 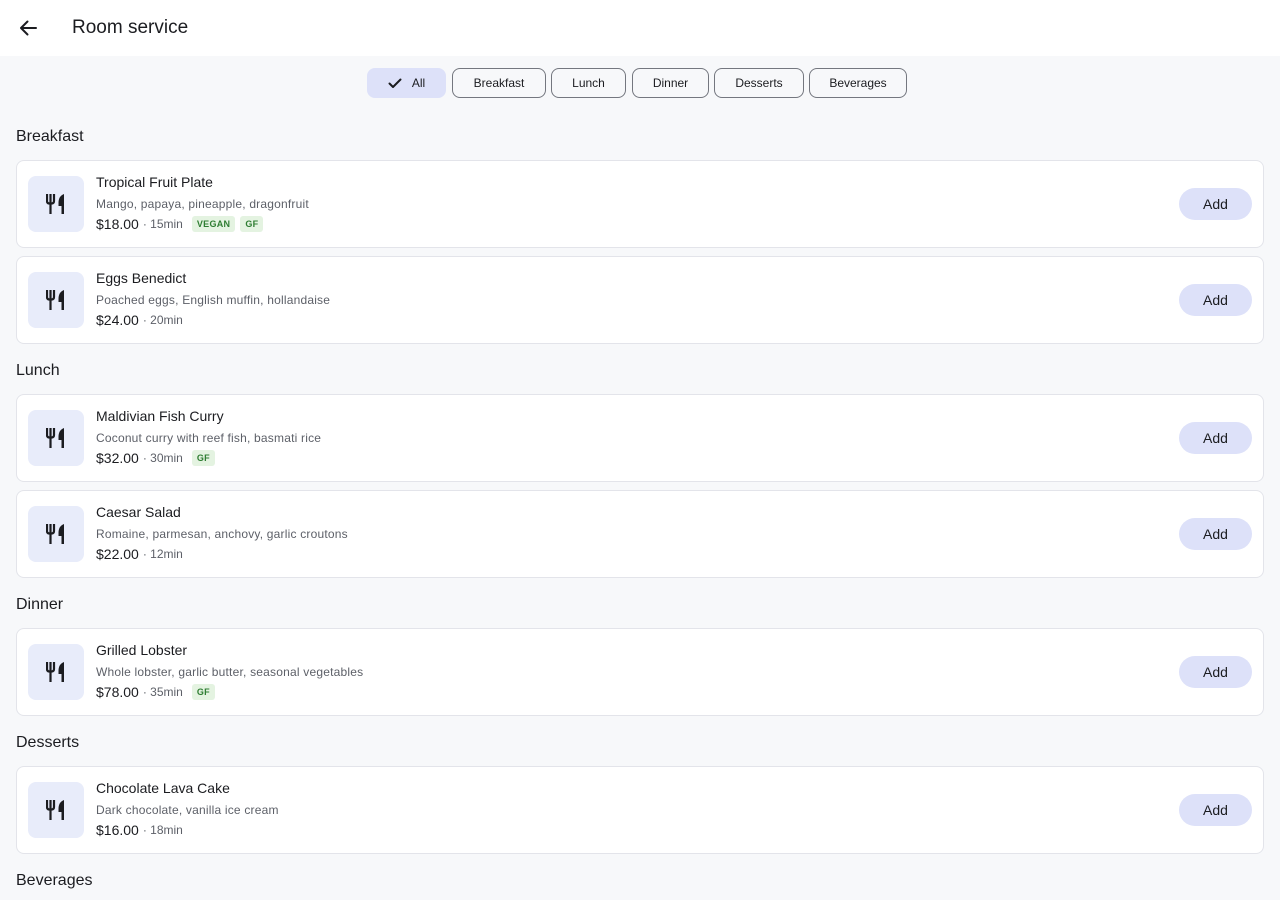 What do you see at coordinates (395, 83) in the screenshot?
I see `check-icon` at bounding box center [395, 83].